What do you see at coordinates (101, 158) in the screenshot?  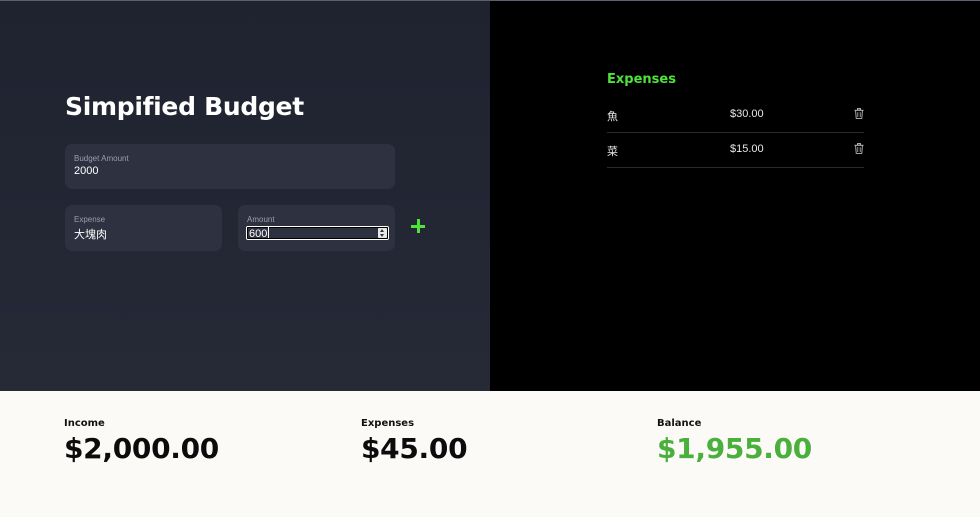 I see `budget-amount-label: Budget Amount` at bounding box center [101, 158].